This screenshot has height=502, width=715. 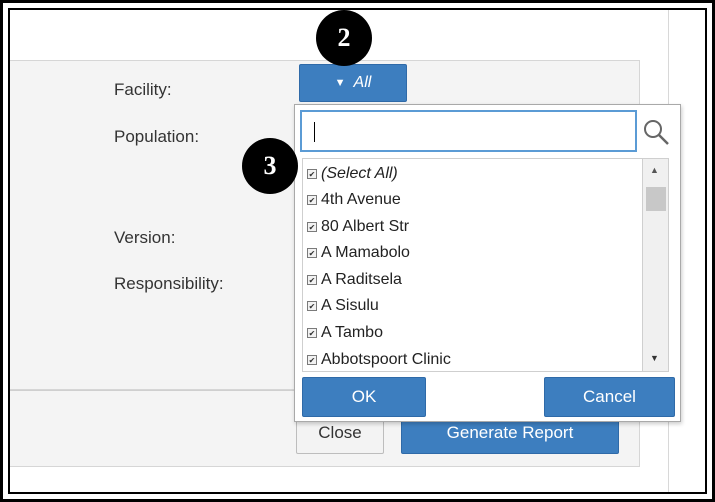 I want to click on text-caret, so click(x=314, y=132).